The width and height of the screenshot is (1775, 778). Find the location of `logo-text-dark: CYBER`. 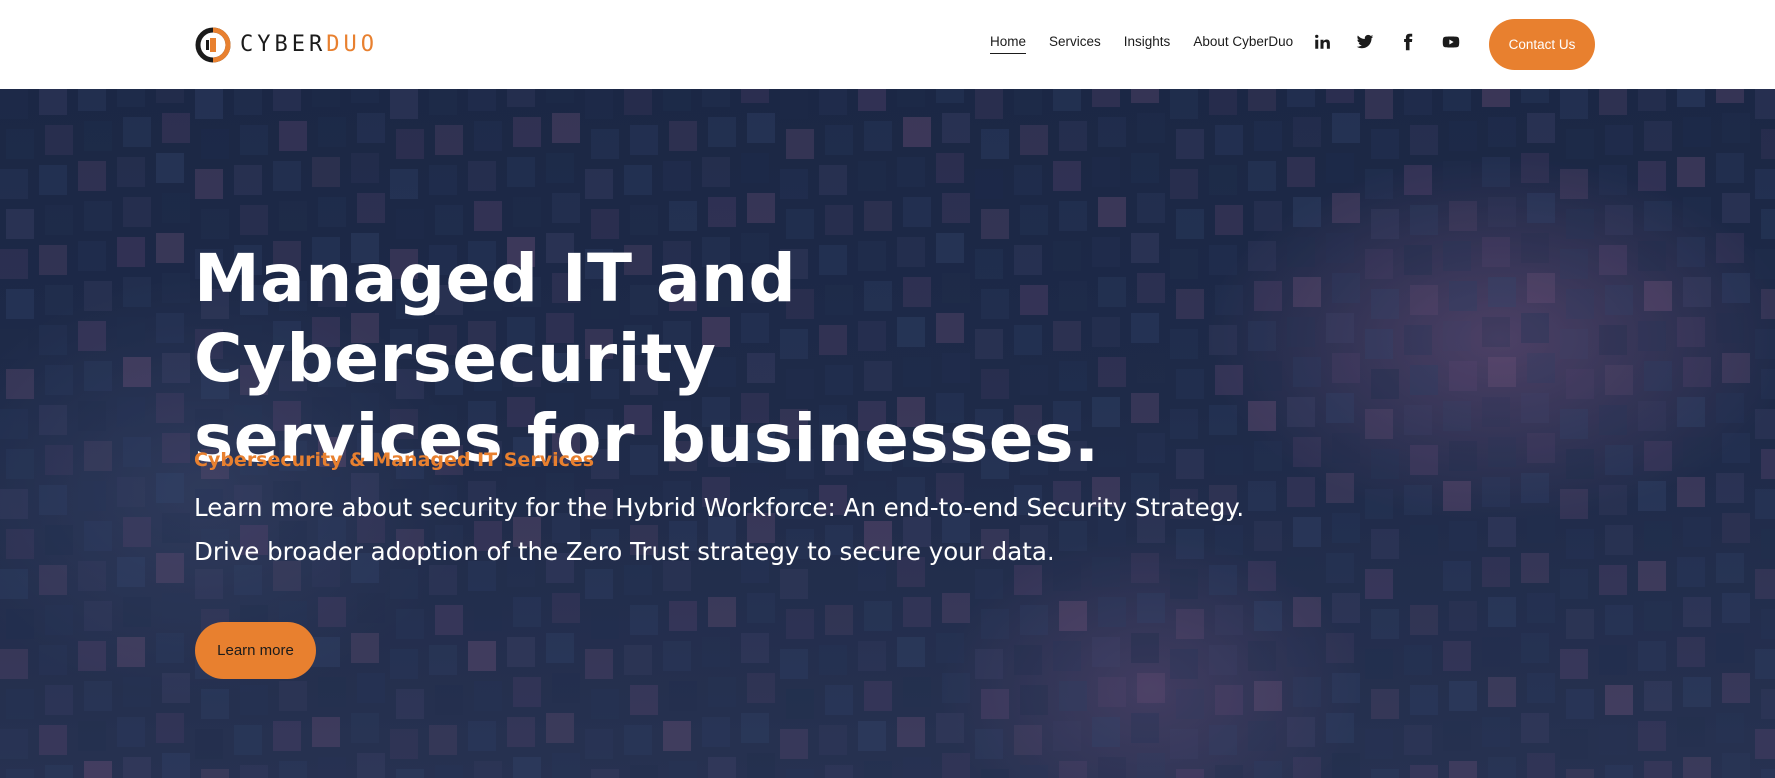

logo-text-dark: CYBER is located at coordinates (283, 44).